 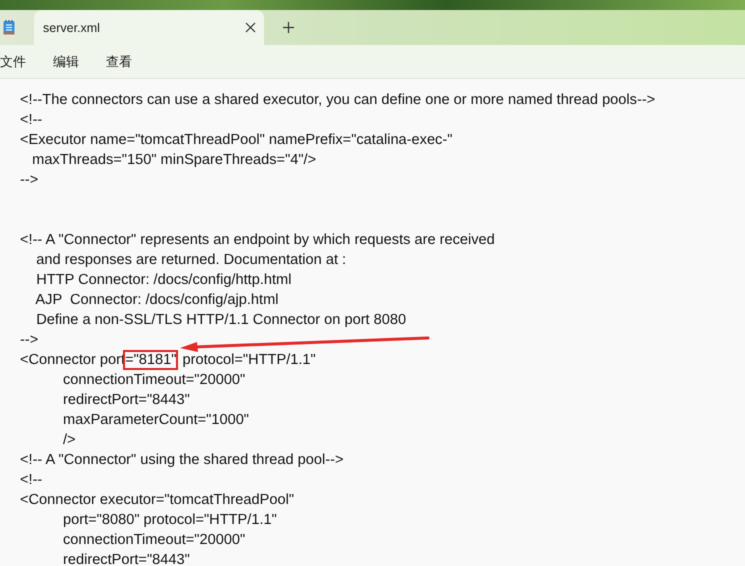 What do you see at coordinates (288, 27) in the screenshot?
I see `plus-icon` at bounding box center [288, 27].